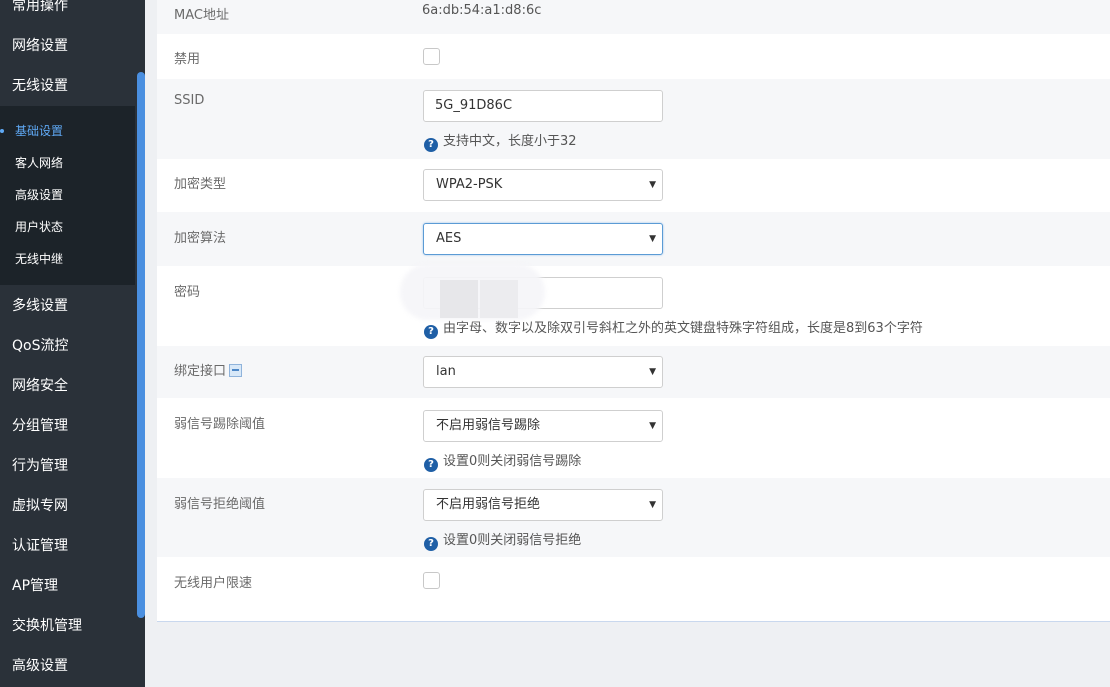 The width and height of the screenshot is (1110, 687). What do you see at coordinates (431, 580) in the screenshot?
I see `rate-limit-checkbox` at bounding box center [431, 580].